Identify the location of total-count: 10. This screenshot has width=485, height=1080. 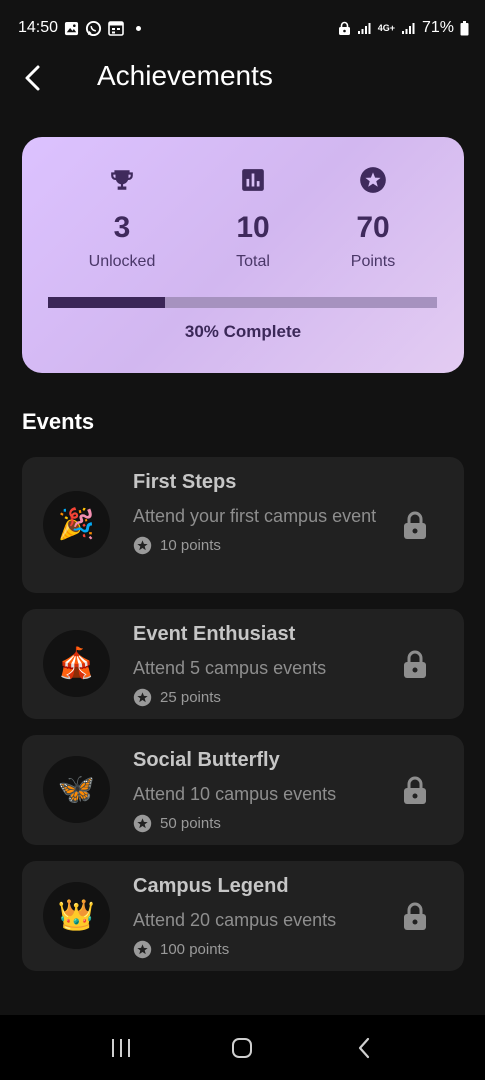
(253, 227).